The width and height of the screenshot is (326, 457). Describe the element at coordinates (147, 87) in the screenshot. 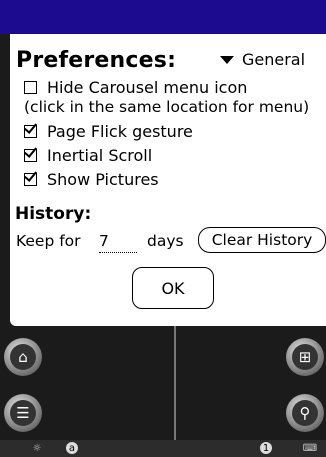

I see `option-label: Hide Carousel menu icon` at that location.